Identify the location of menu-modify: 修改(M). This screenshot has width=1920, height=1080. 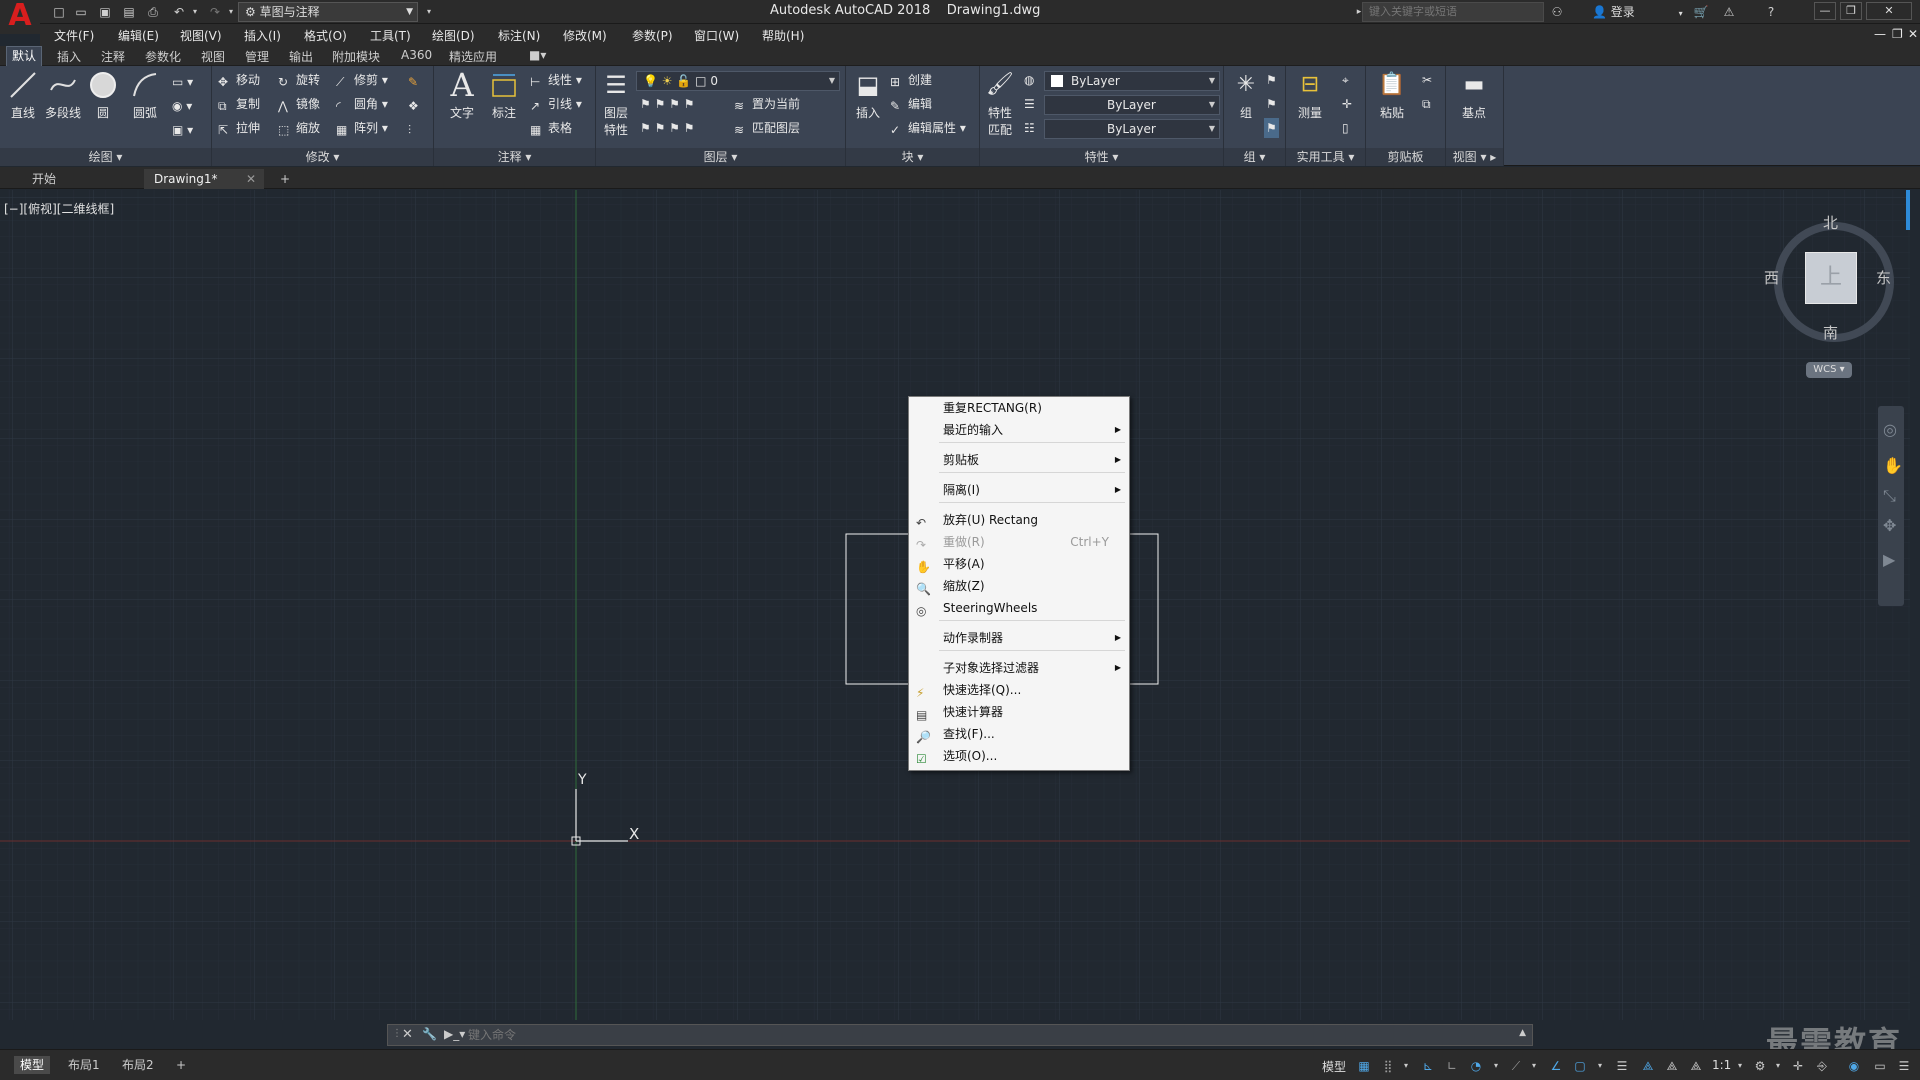
(585, 35).